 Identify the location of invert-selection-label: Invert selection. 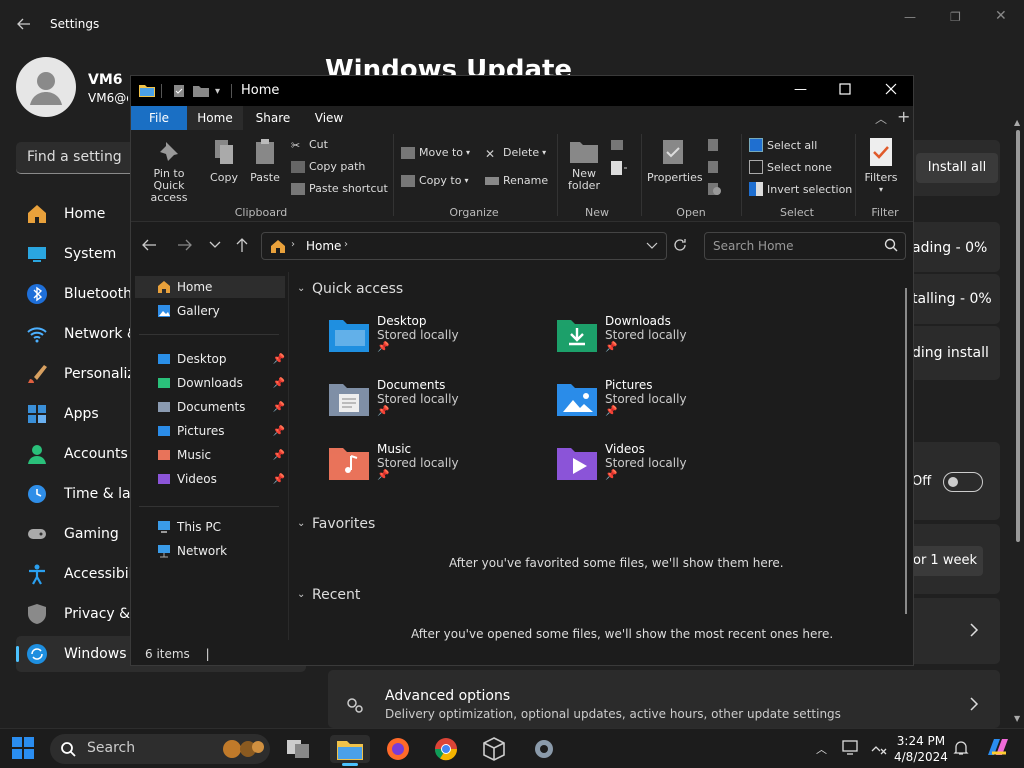
(810, 189).